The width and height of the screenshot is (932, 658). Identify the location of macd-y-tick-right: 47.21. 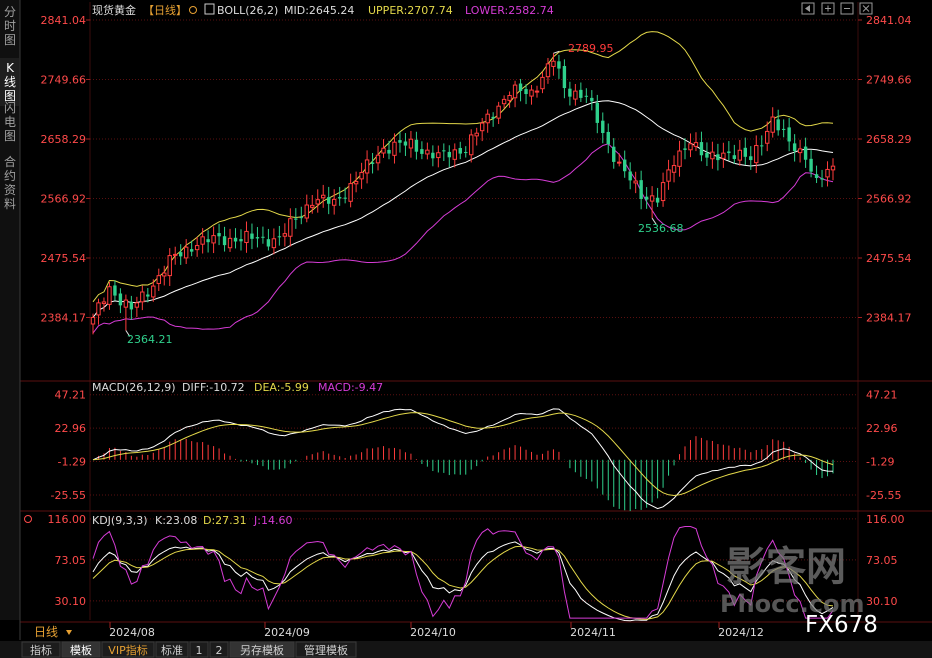
(882, 395).